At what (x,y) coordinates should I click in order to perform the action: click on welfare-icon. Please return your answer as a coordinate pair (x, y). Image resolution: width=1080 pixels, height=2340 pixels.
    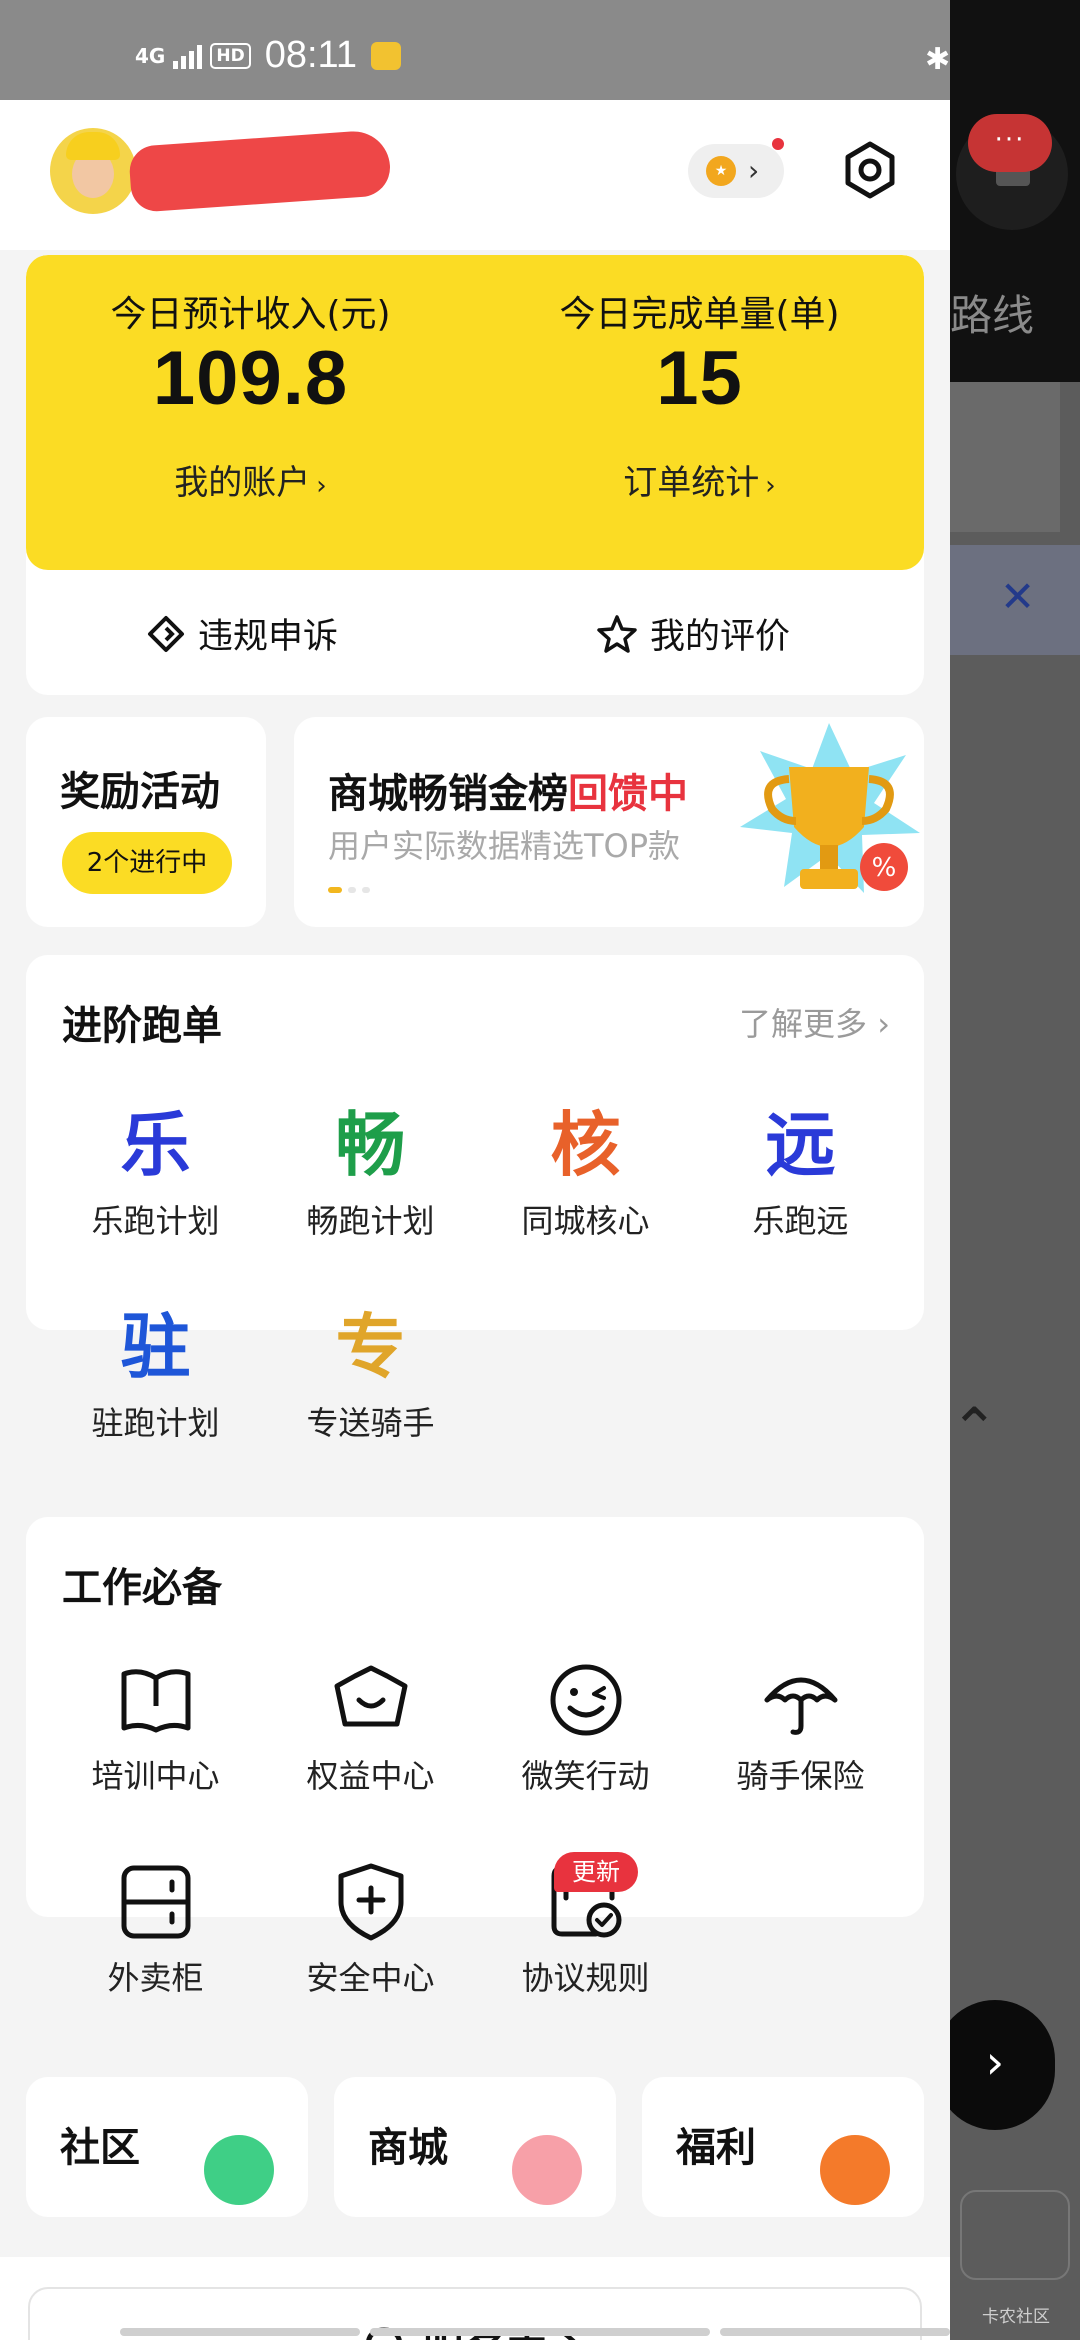
    Looking at the image, I should click on (855, 2170).